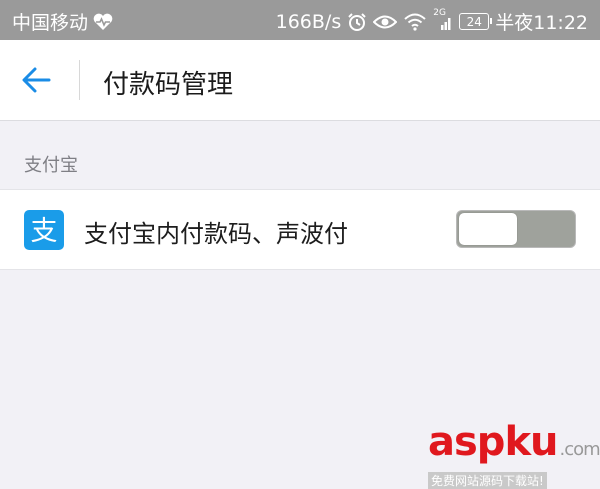  What do you see at coordinates (168, 85) in the screenshot?
I see `page-title: 付款码管理` at bounding box center [168, 85].